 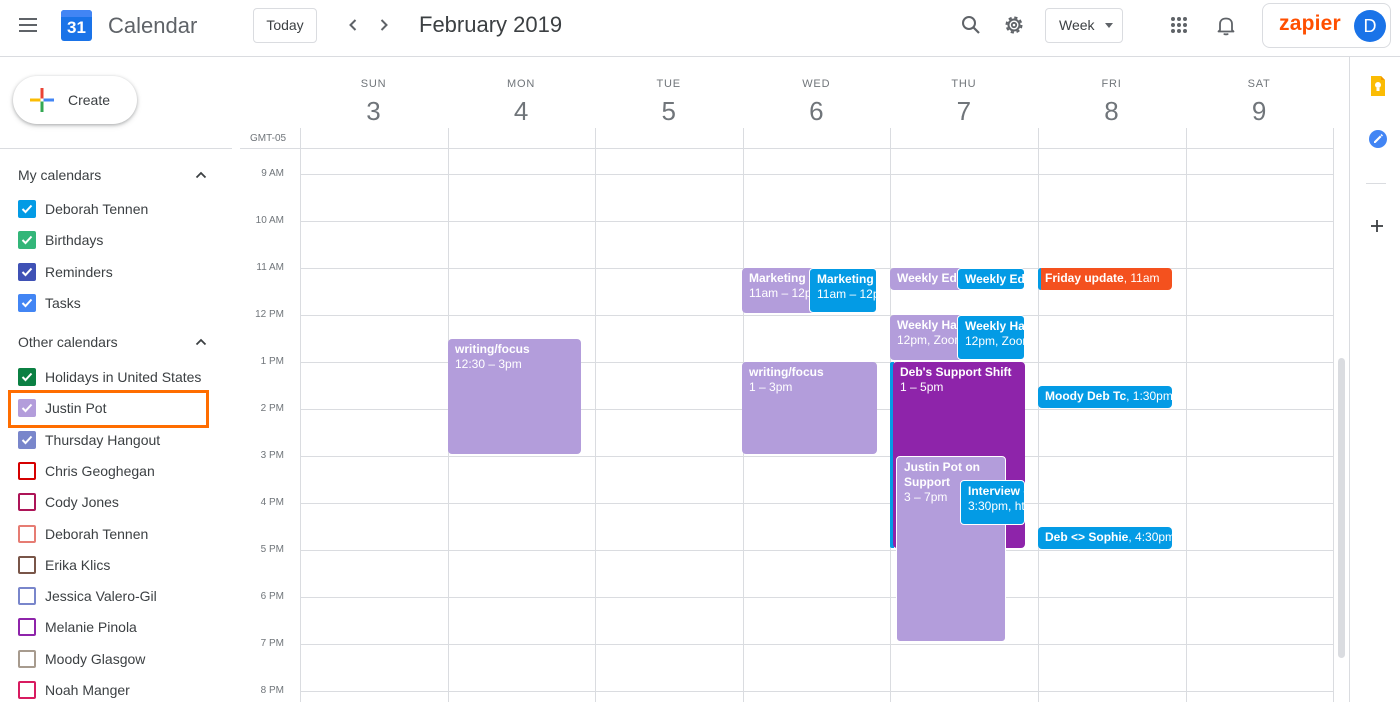 What do you see at coordinates (272, 361) in the screenshot?
I see `hour-label: 1 PM` at bounding box center [272, 361].